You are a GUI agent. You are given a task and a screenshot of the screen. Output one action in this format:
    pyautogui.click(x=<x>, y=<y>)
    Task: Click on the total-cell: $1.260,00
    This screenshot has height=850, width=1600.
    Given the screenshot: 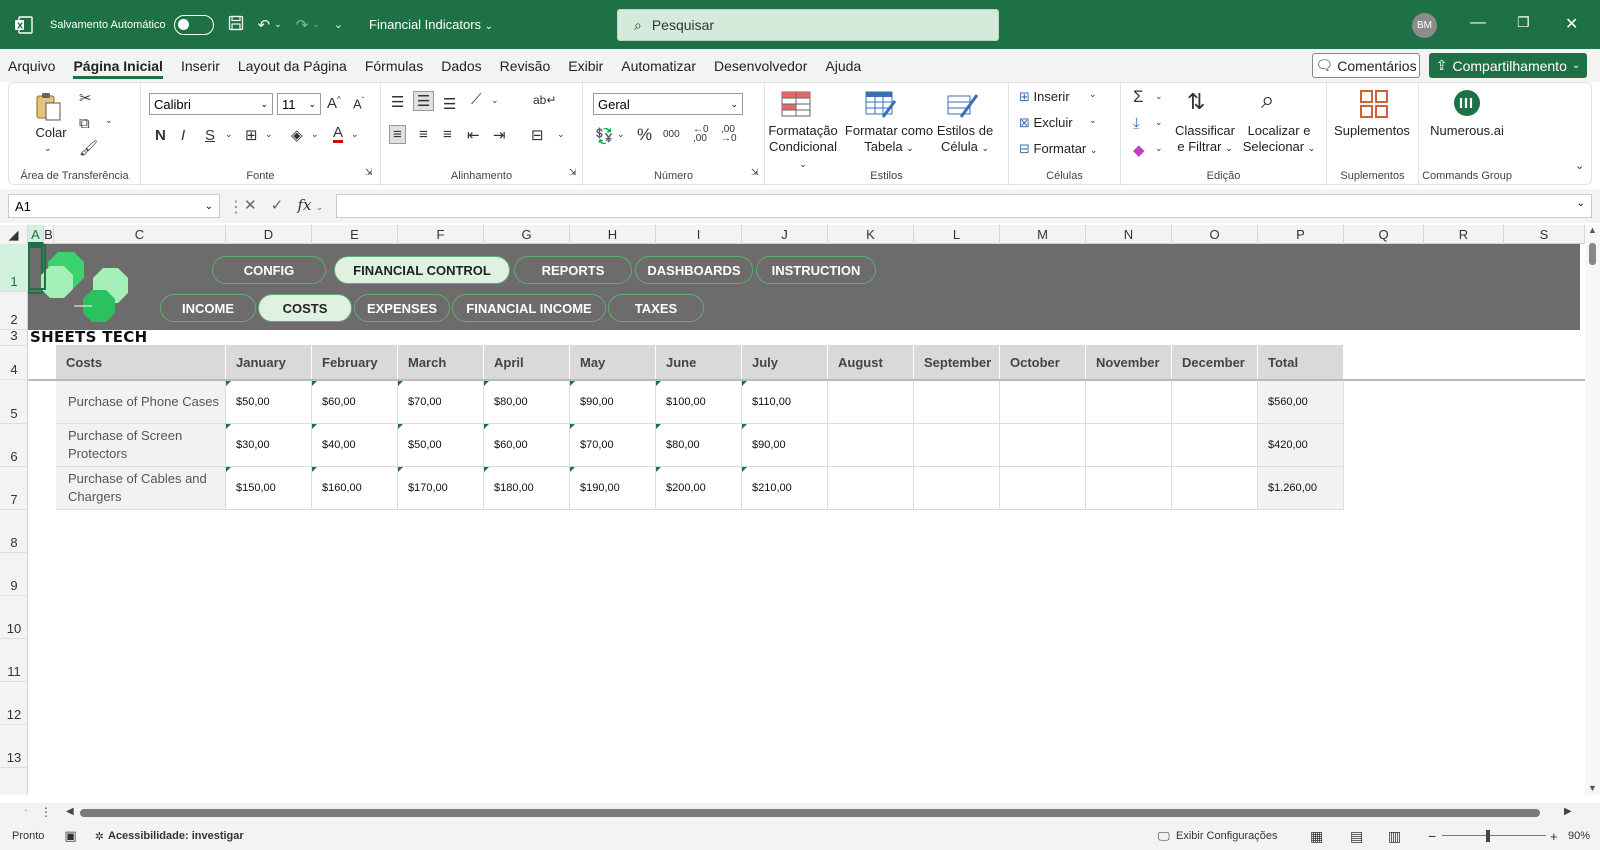 What is the action you would take?
    pyautogui.click(x=1301, y=488)
    